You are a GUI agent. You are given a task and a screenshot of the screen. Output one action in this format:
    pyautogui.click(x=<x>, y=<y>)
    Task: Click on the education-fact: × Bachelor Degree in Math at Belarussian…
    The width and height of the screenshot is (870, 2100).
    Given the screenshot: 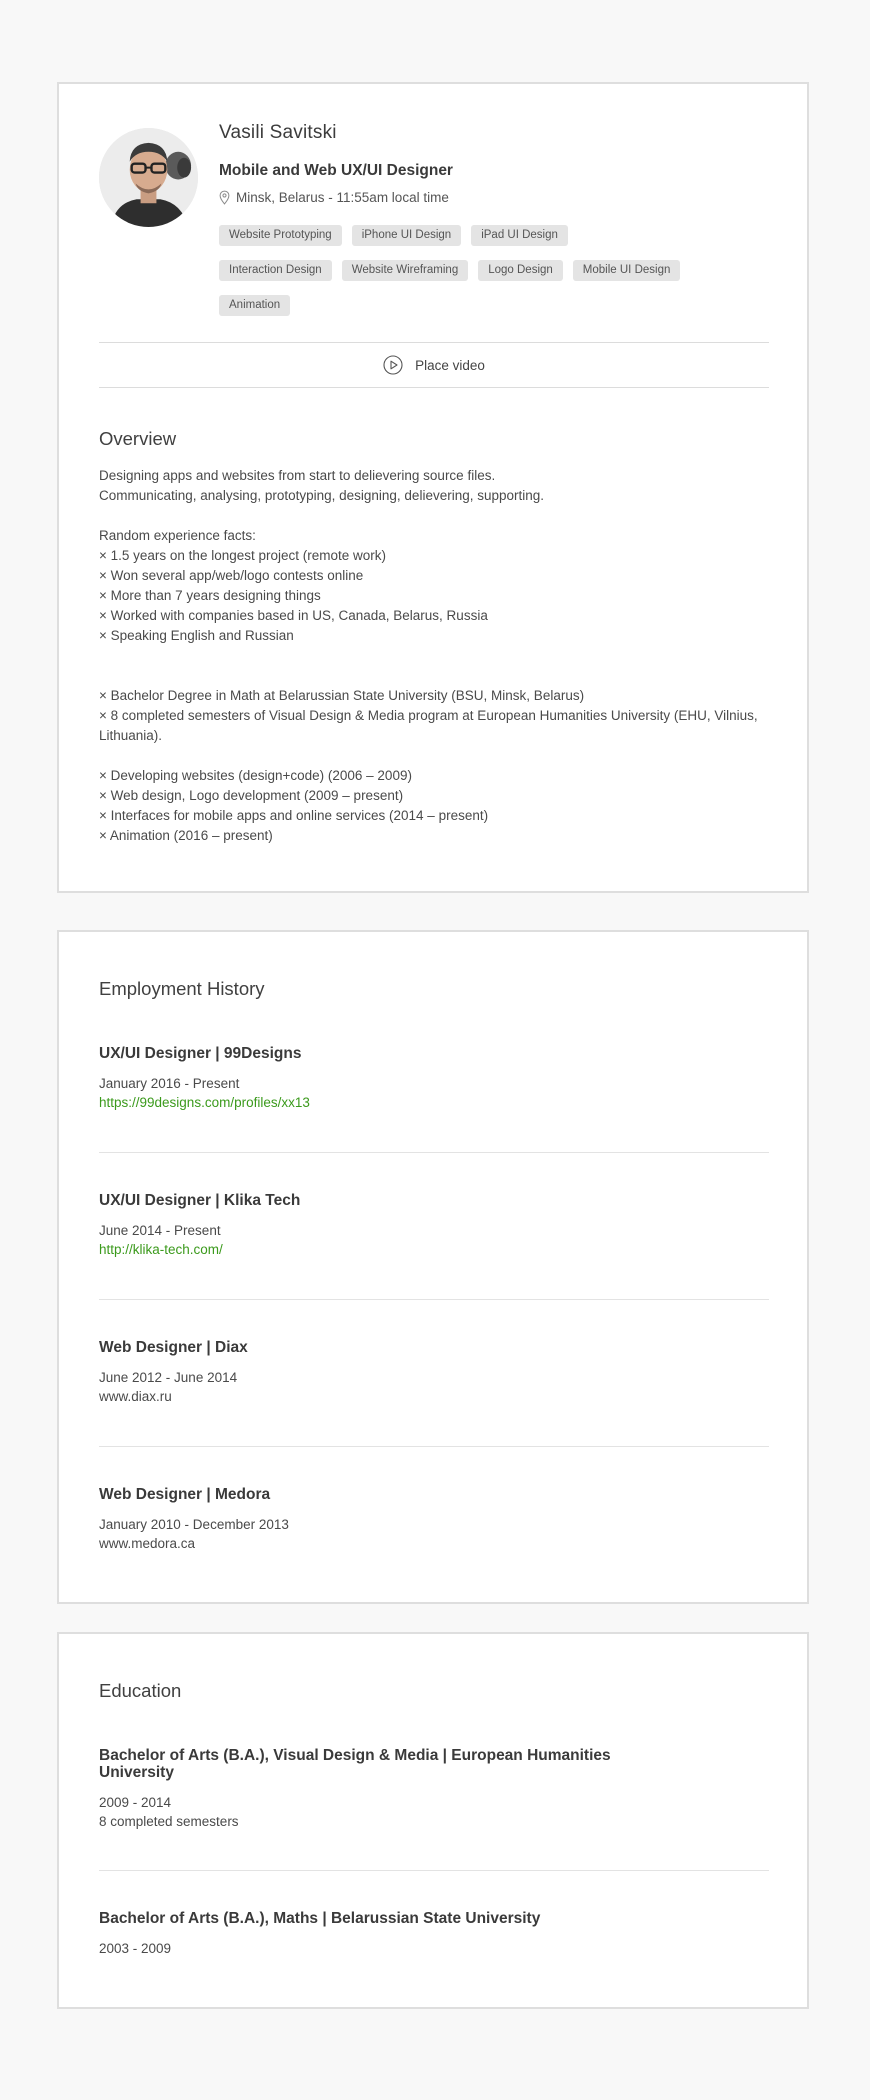 What is the action you would take?
    pyautogui.click(x=342, y=695)
    